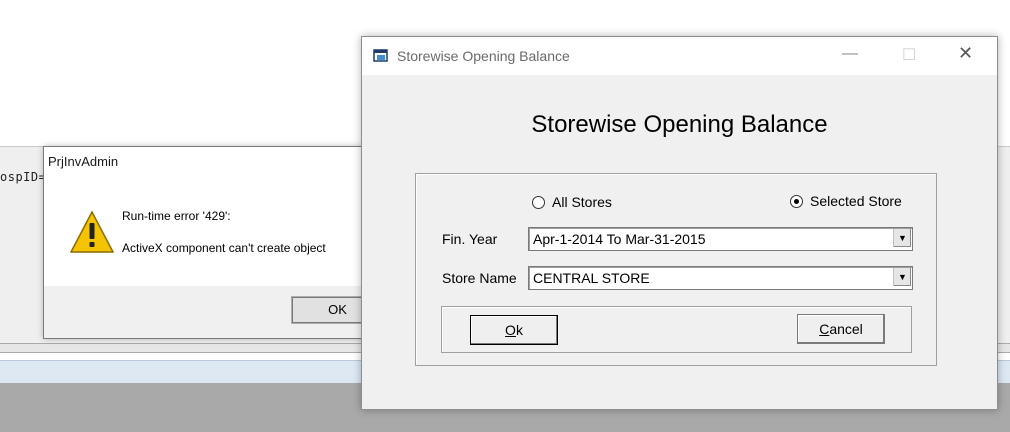  I want to click on form-heading: Storewise Opening Balance, so click(679, 124).